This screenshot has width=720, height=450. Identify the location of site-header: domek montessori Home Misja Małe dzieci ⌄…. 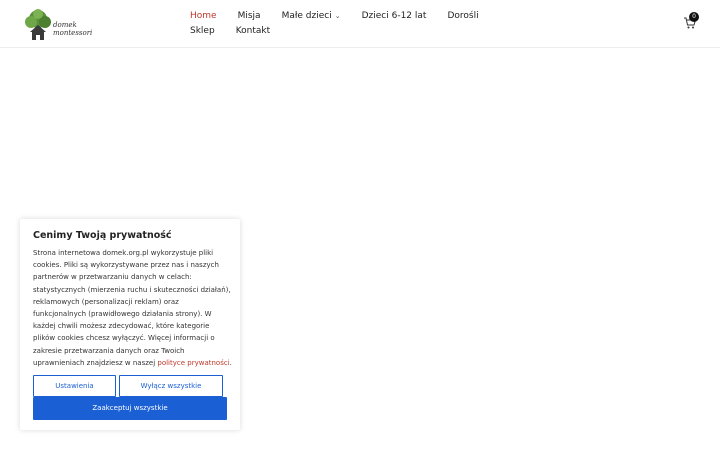
(360, 24).